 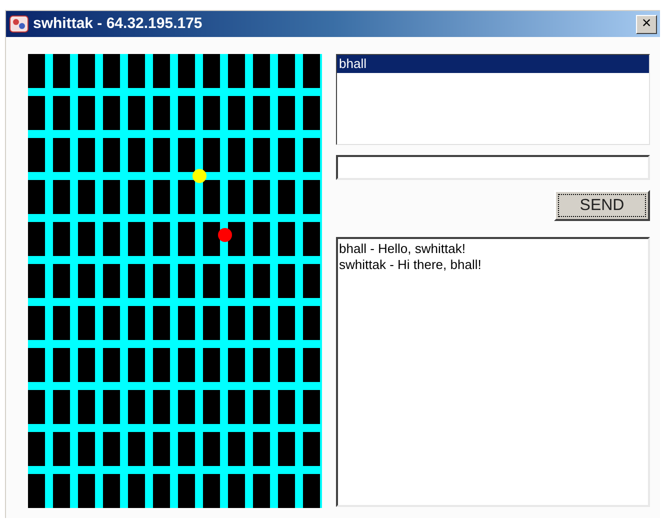 What do you see at coordinates (493, 167) in the screenshot?
I see `message-input` at bounding box center [493, 167].